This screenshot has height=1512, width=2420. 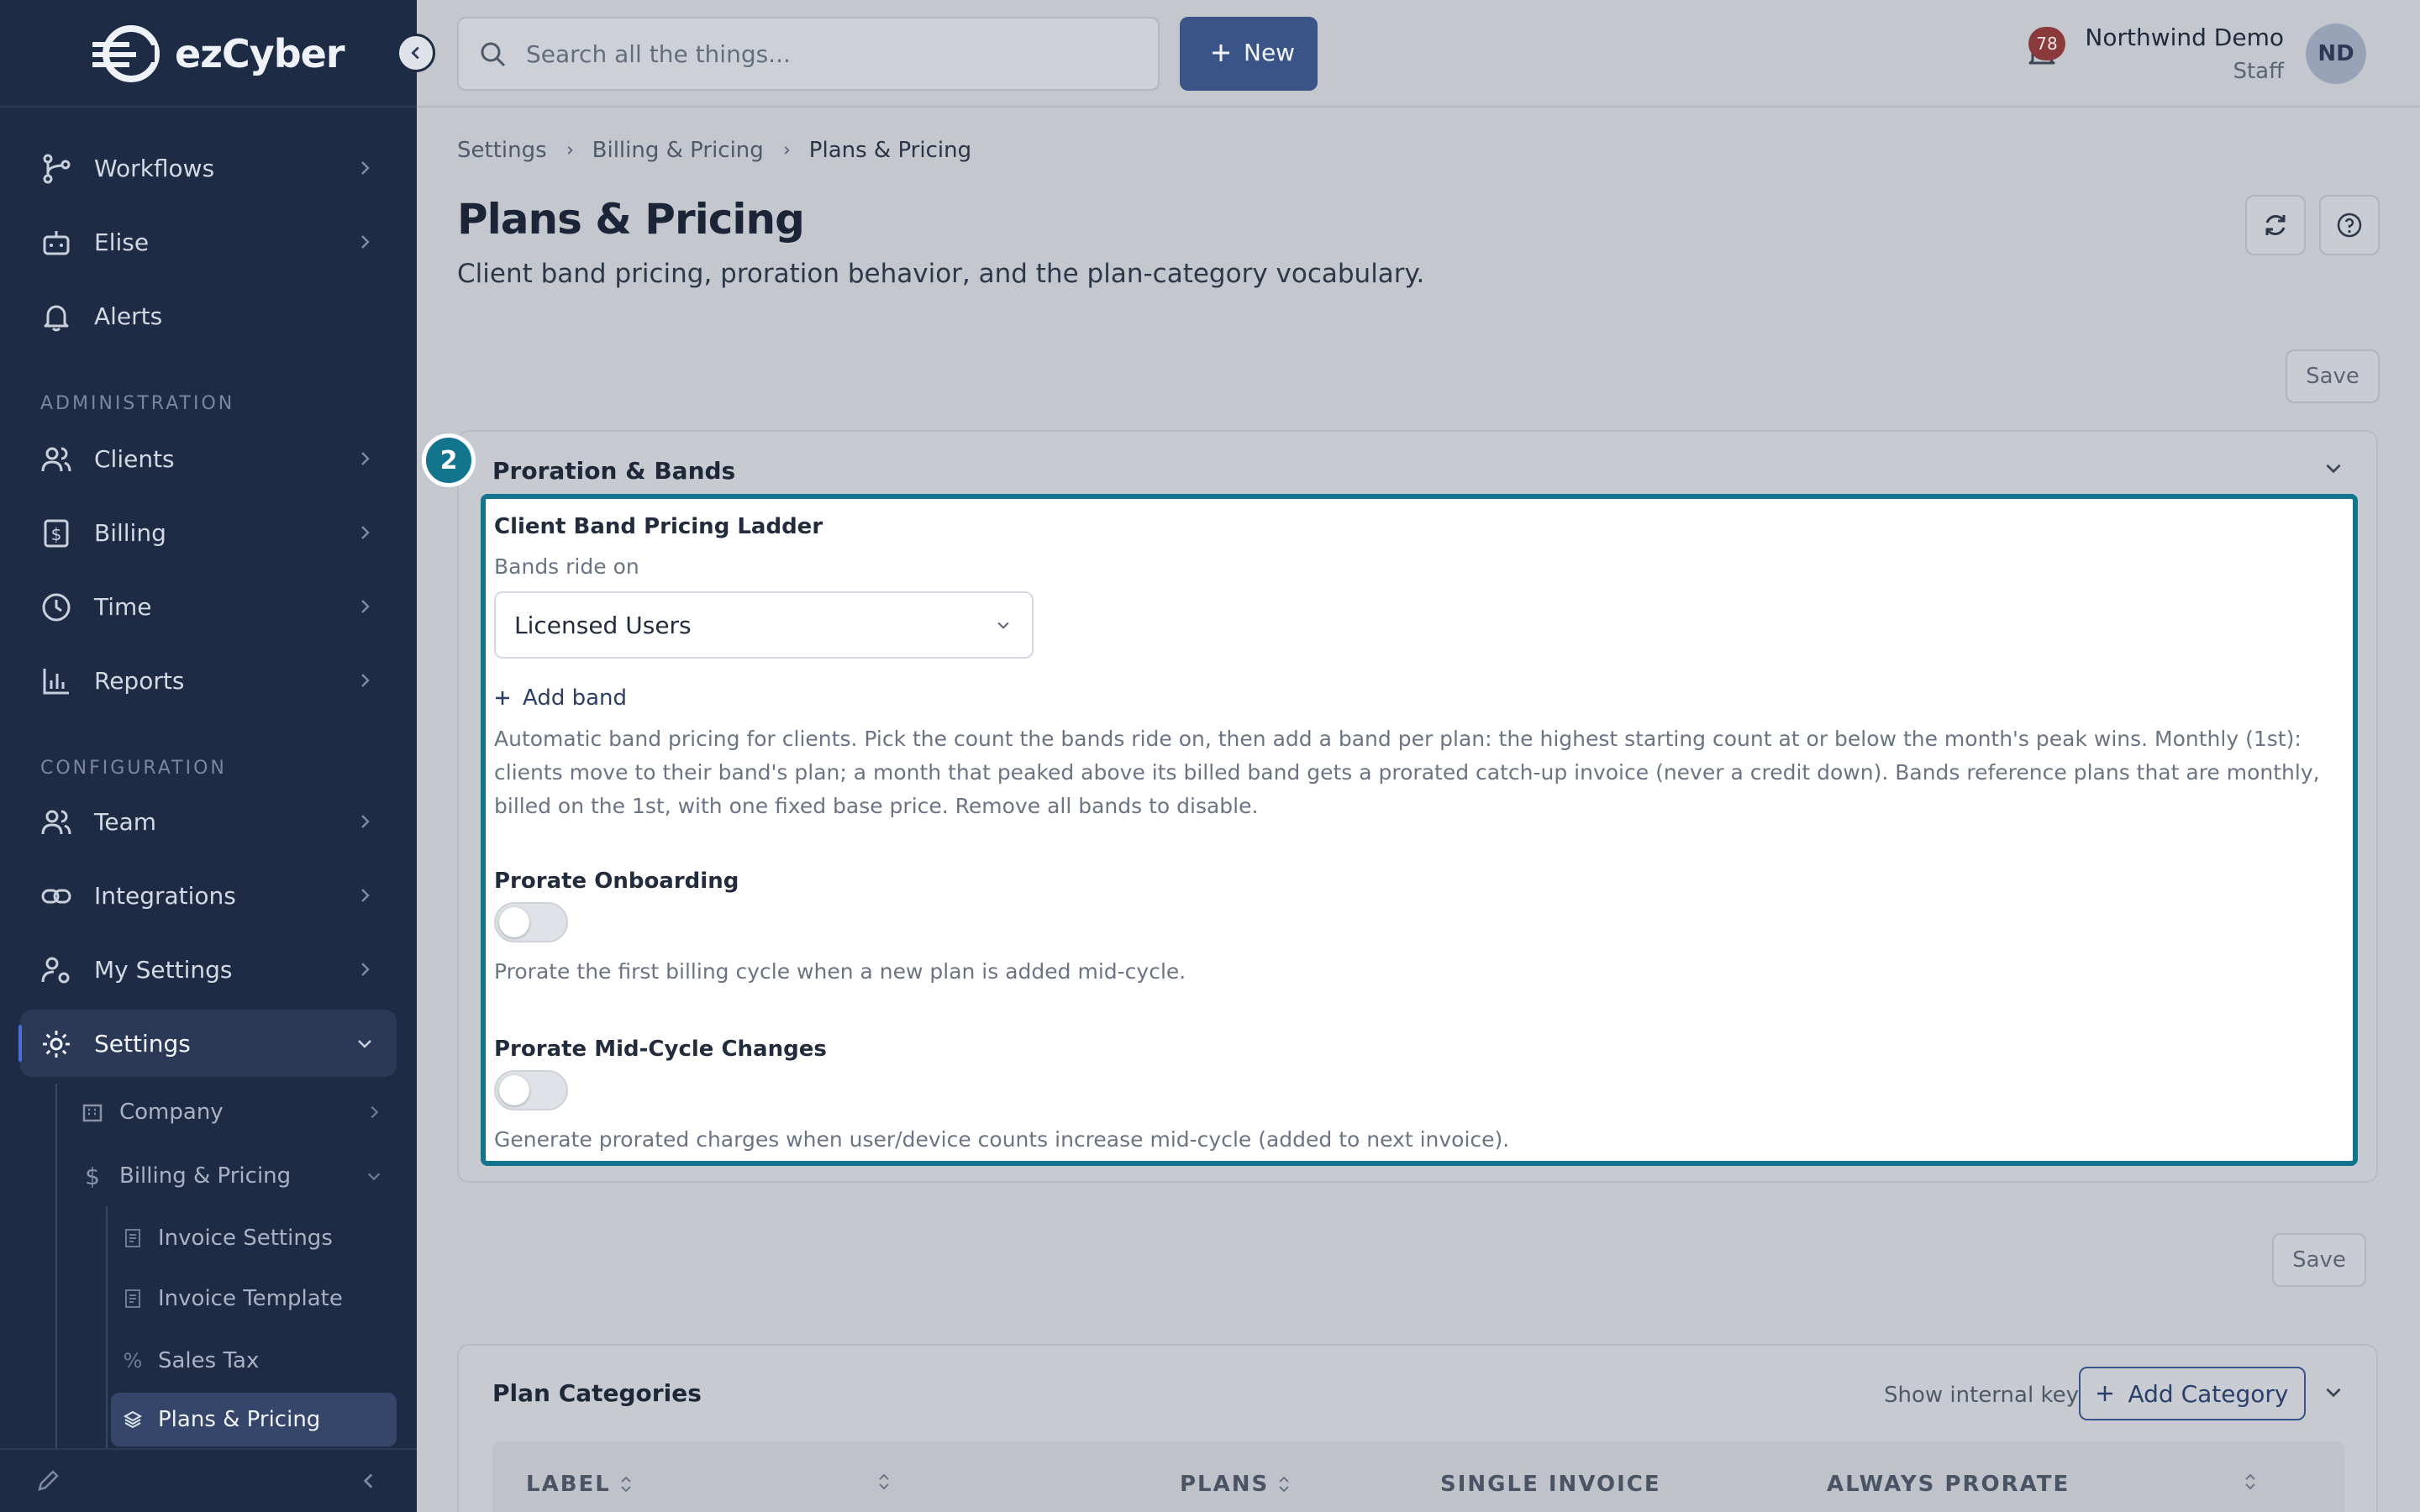 I want to click on team-icon, so click(x=56, y=822).